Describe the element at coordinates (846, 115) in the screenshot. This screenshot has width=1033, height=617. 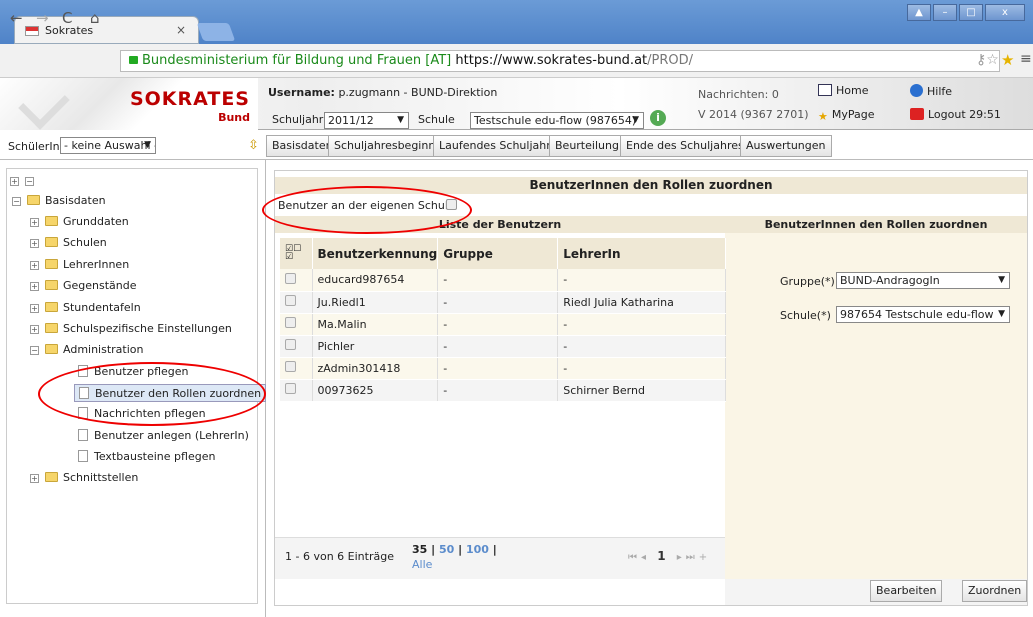
I see `mypage-link: ★ MyPage` at that location.